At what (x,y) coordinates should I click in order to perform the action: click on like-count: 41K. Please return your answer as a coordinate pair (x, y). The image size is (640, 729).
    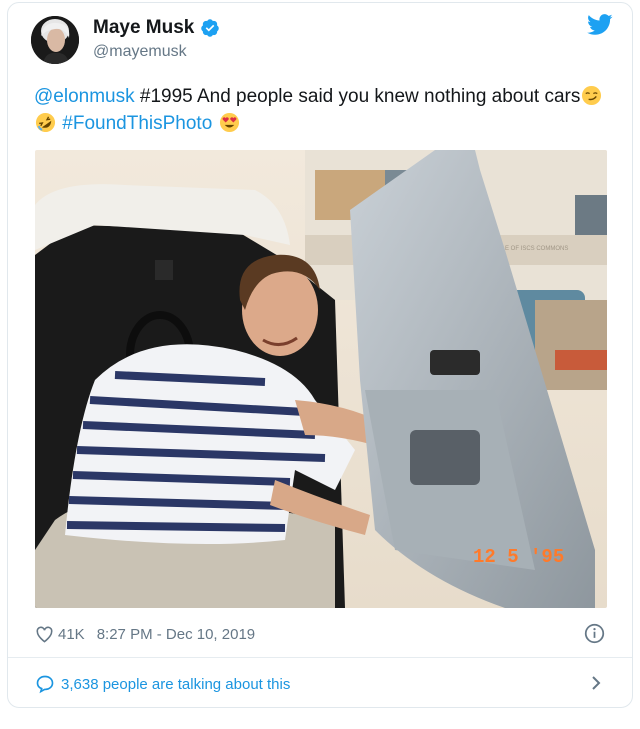
    Looking at the image, I should click on (71, 634).